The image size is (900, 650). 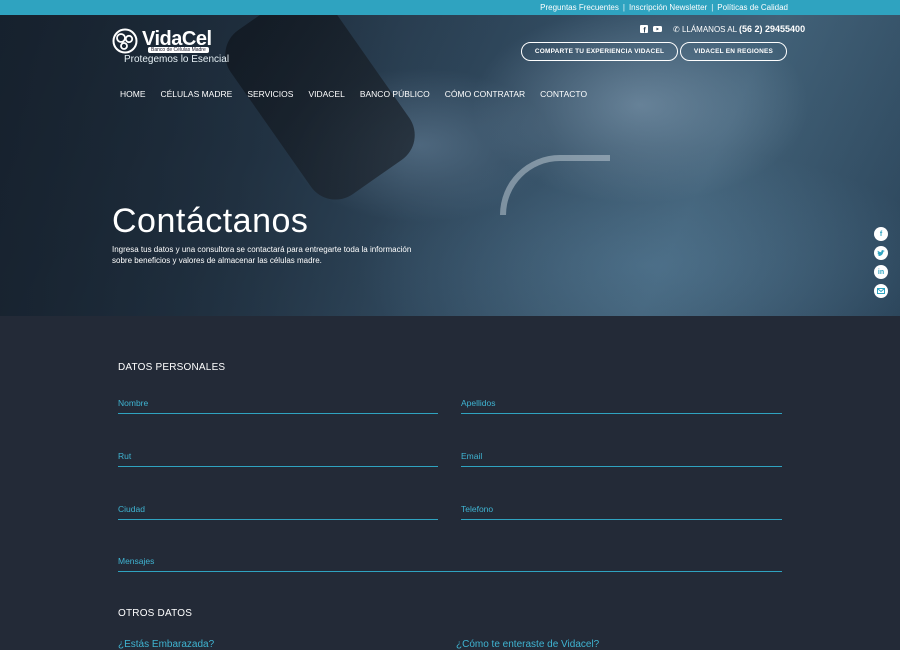 What do you see at coordinates (599, 51) in the screenshot?
I see `share-experience-button: COMPARTE TU EXPERIENCIA VIDACEL` at bounding box center [599, 51].